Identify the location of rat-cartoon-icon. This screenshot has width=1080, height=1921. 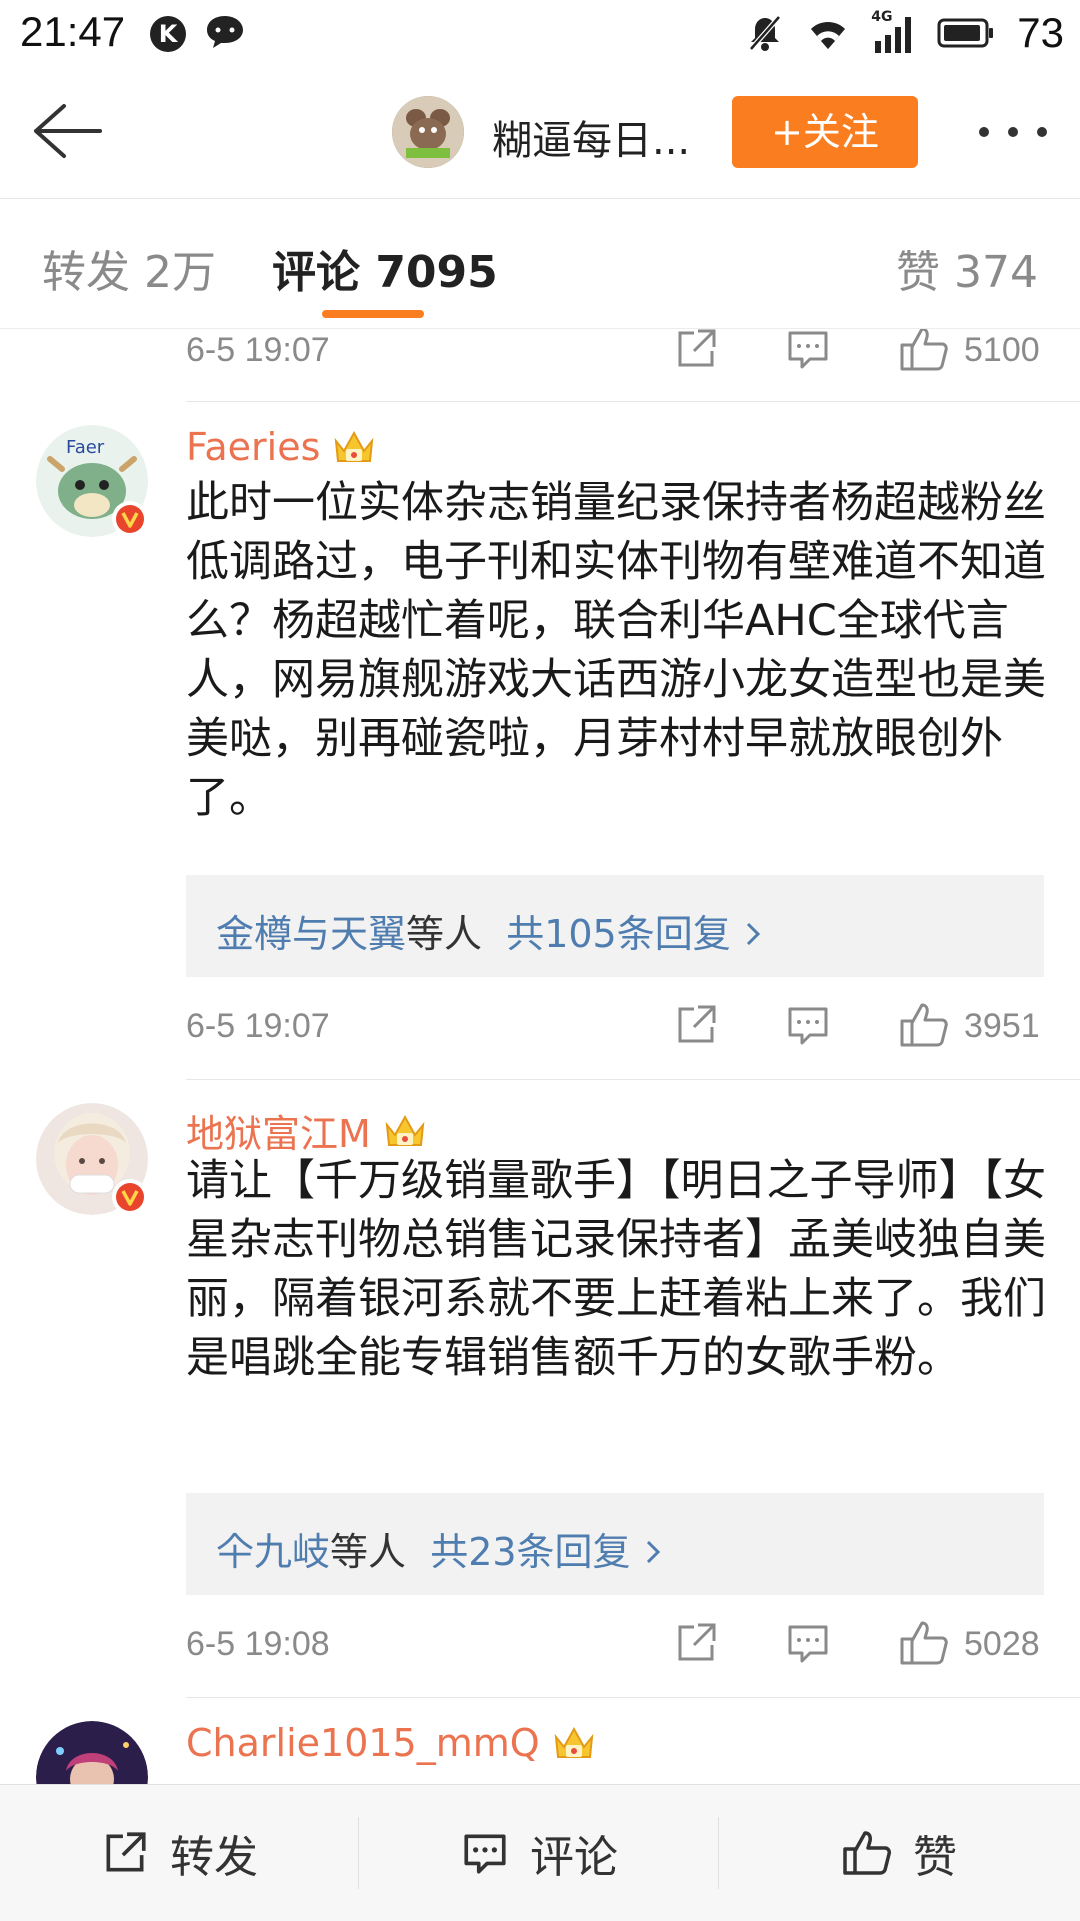
(428, 132).